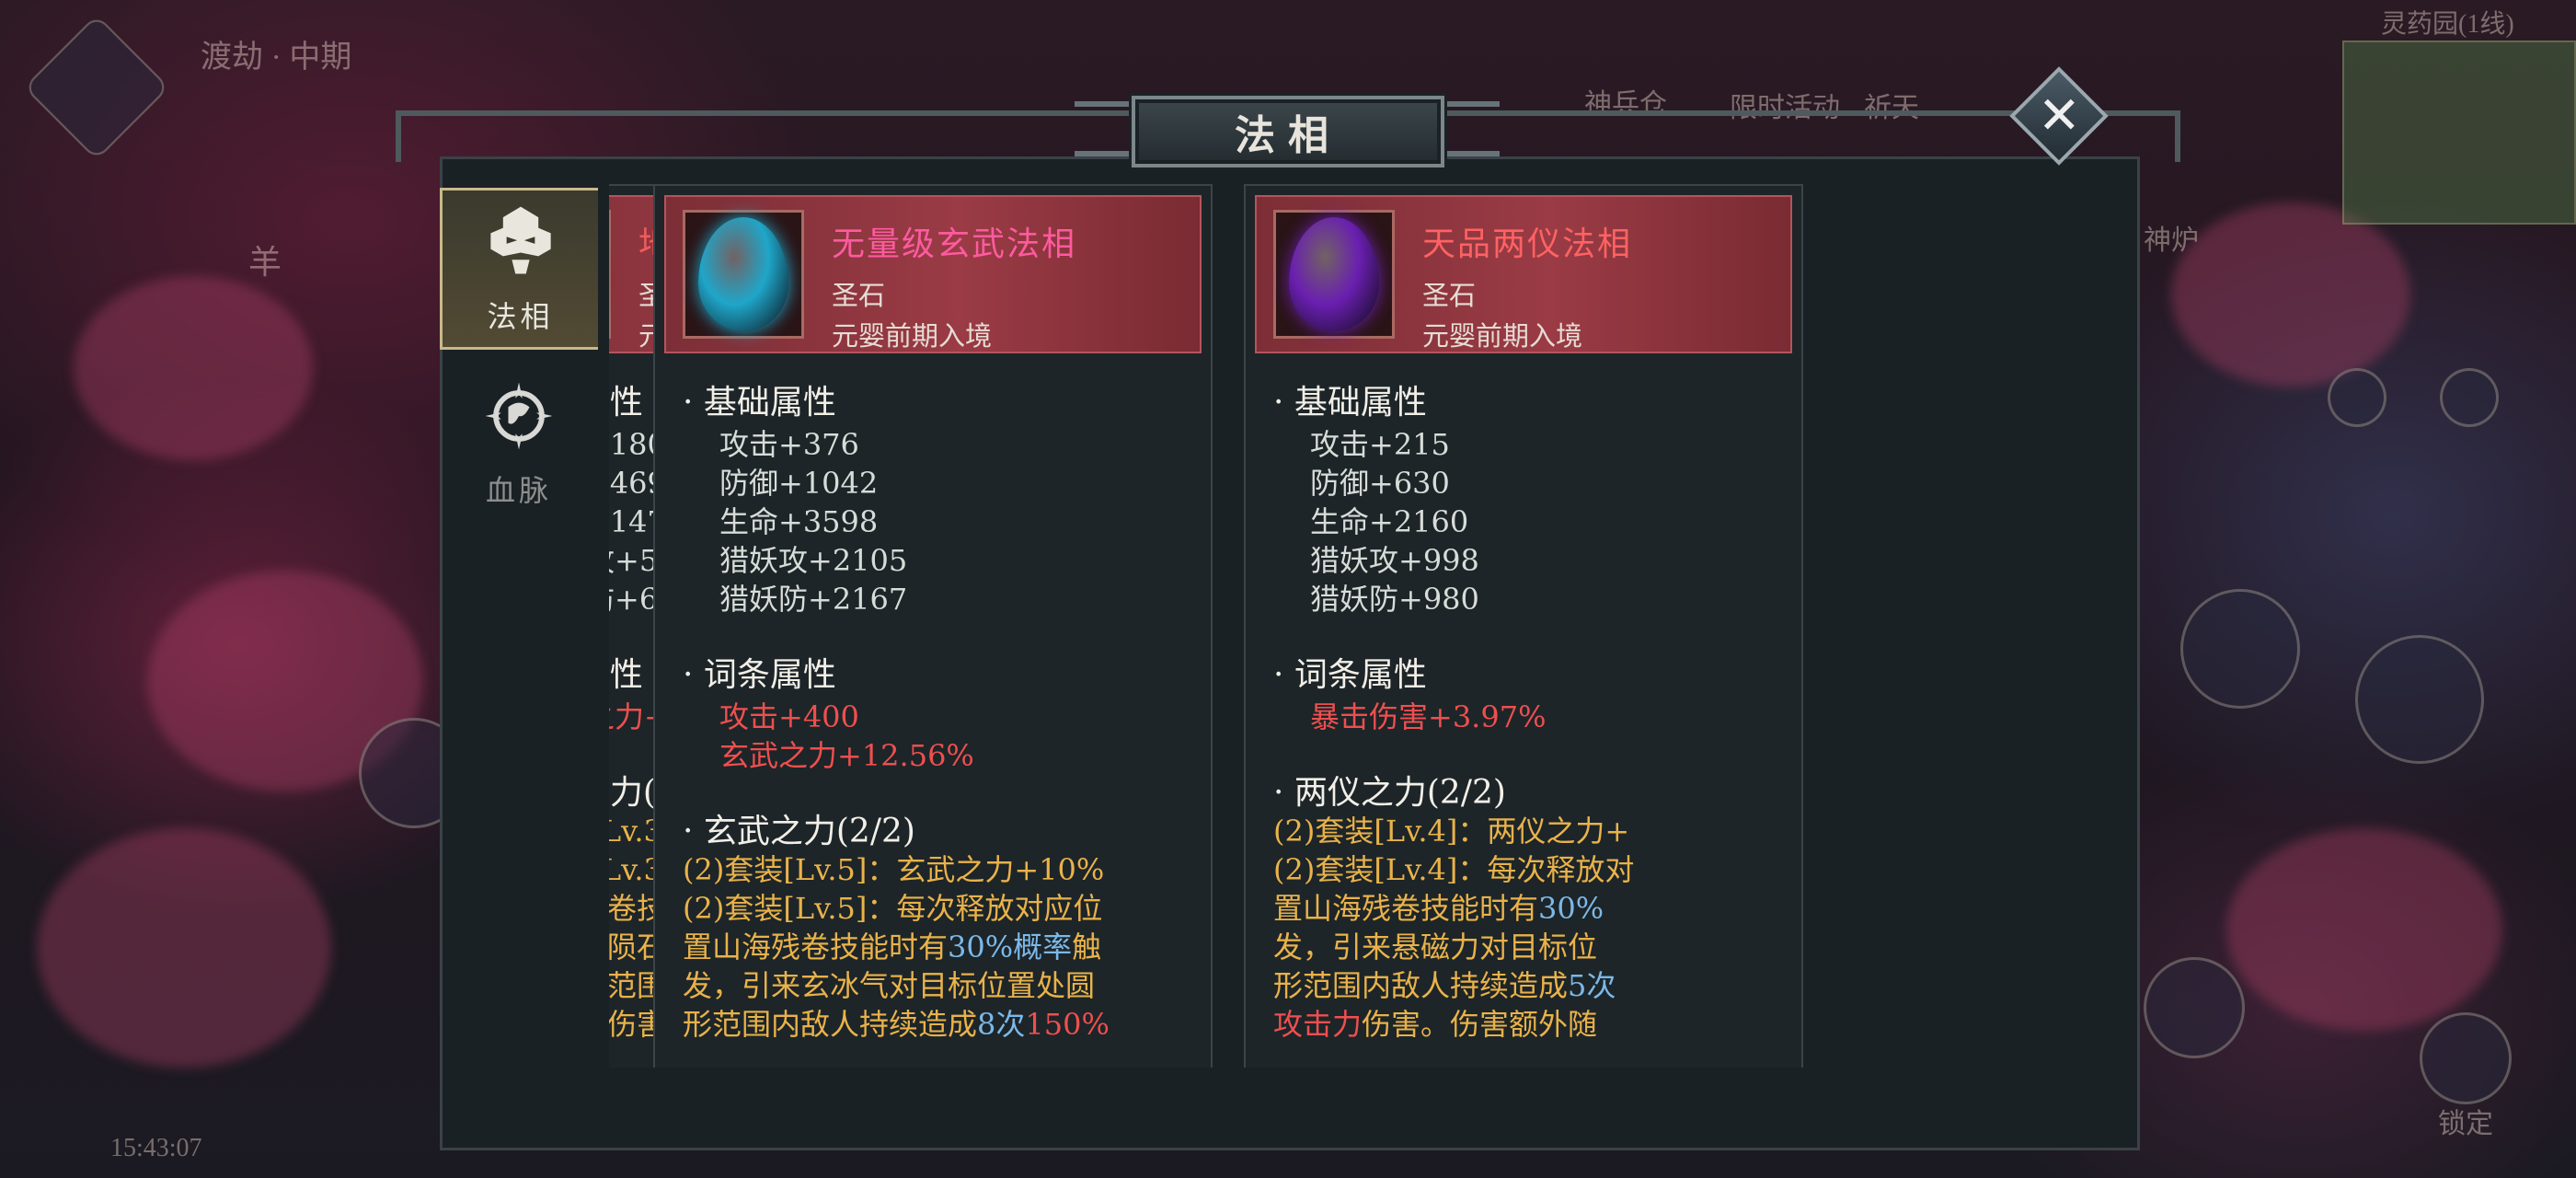  Describe the element at coordinates (1288, 131) in the screenshot. I see `dialog-title: 法相` at that location.